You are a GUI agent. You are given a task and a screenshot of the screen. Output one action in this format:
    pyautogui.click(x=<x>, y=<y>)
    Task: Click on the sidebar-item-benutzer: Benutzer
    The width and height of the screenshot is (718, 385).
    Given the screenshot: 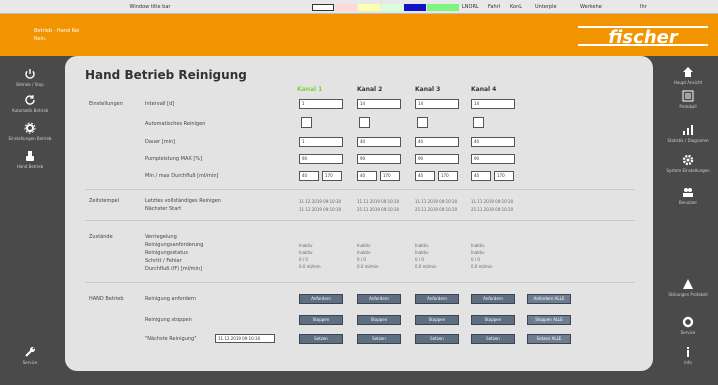 What is the action you would take?
    pyautogui.click(x=688, y=195)
    